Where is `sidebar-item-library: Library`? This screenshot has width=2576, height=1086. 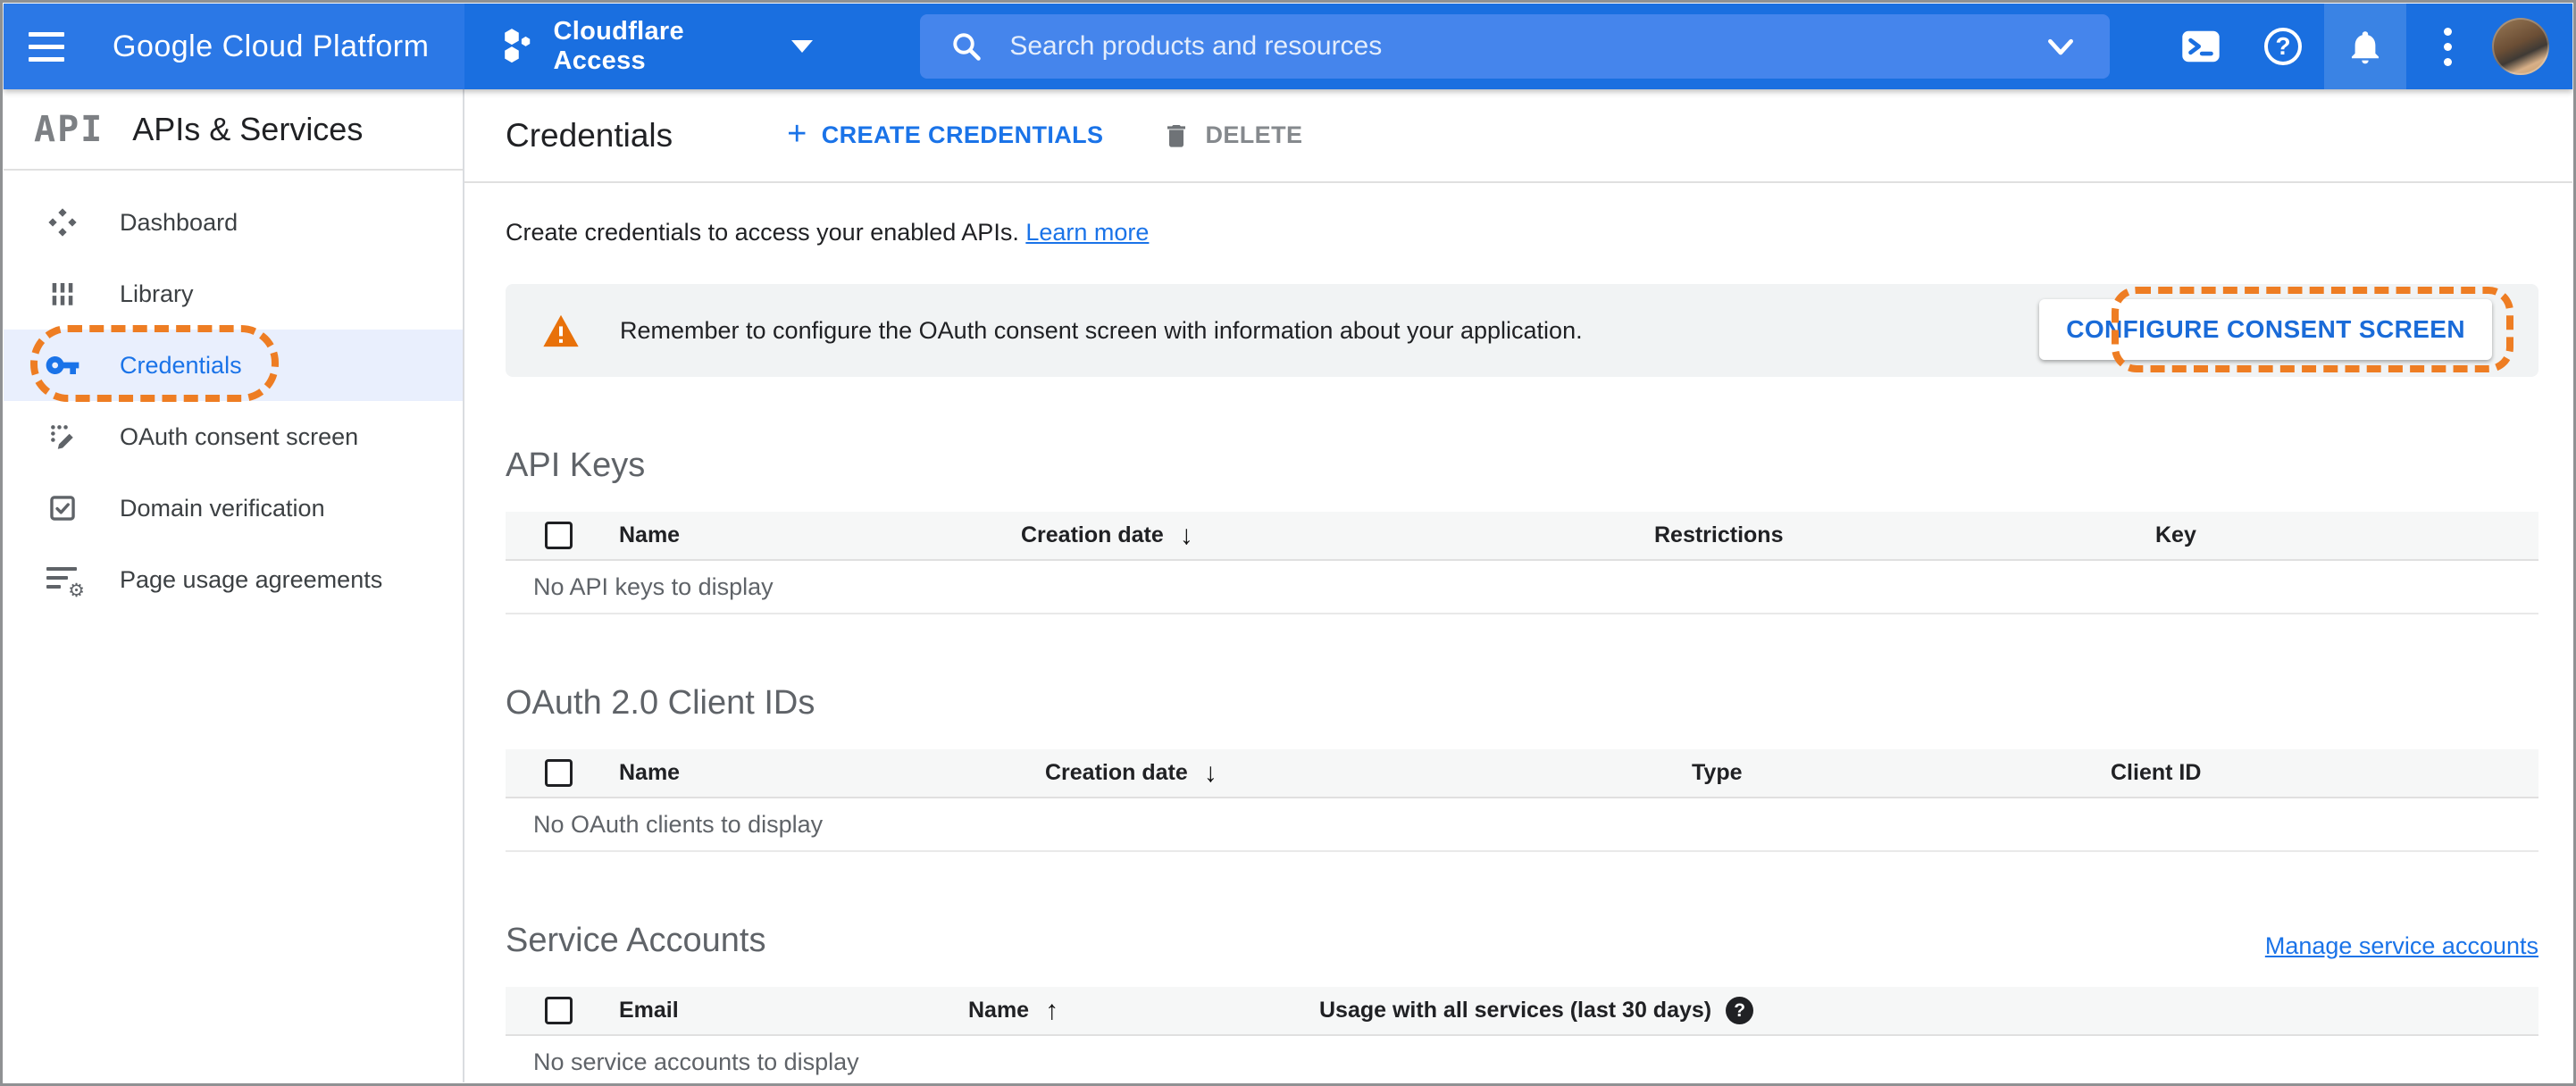 sidebar-item-library: Library is located at coordinates (233, 294).